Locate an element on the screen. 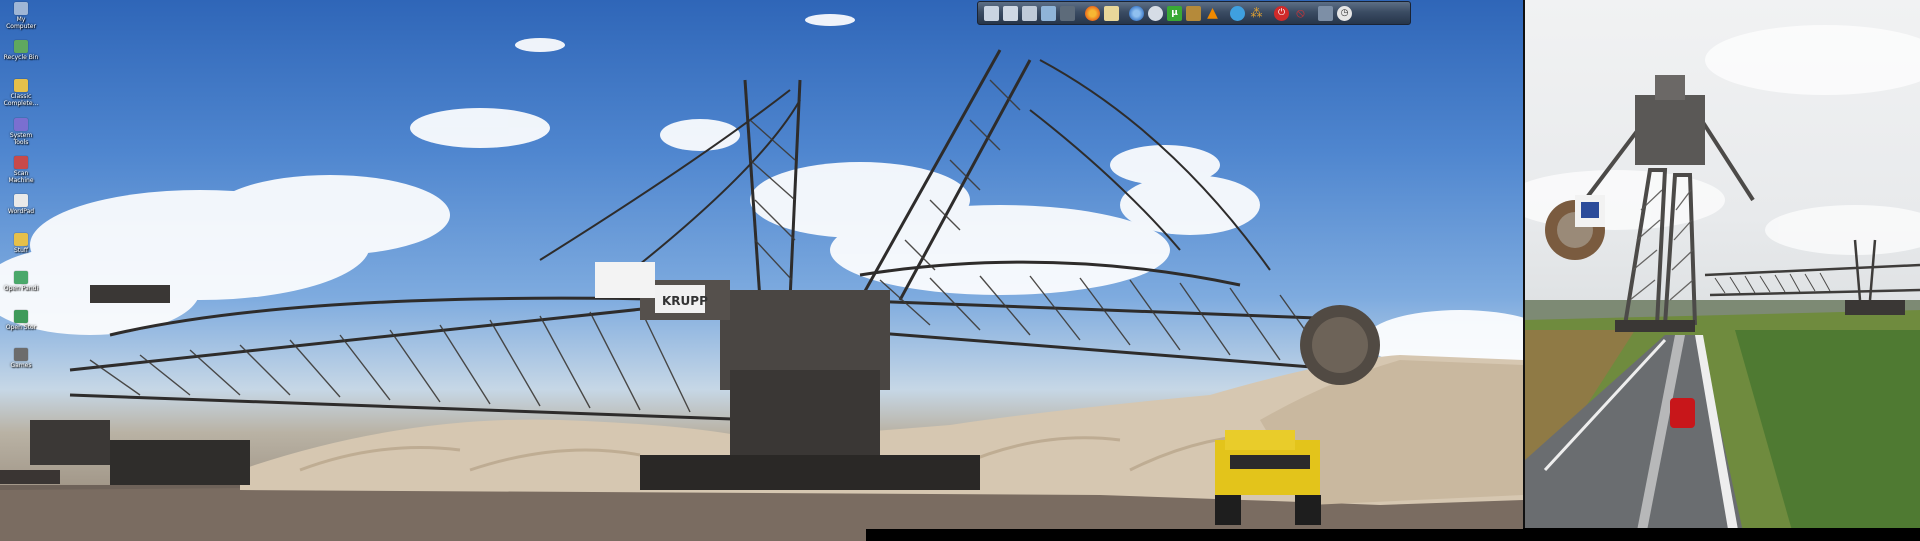 The height and width of the screenshot is (541, 1920). recycle-bin-shortcut: Recycle Bin is located at coordinates (21, 50).